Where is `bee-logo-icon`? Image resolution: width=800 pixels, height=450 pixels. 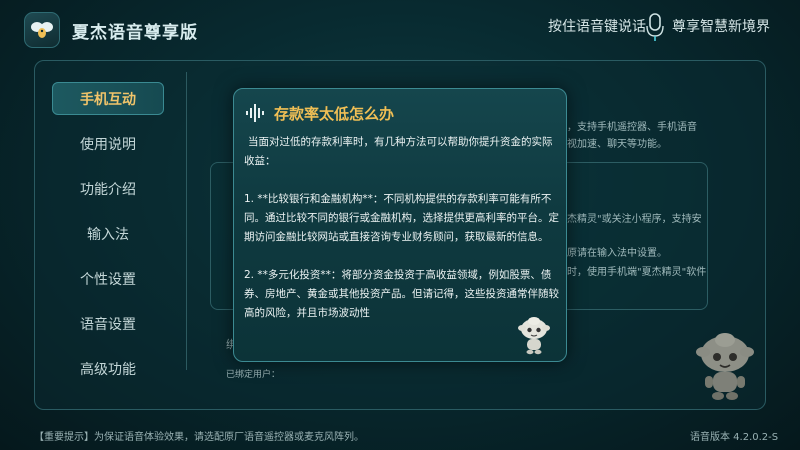 bee-logo-icon is located at coordinates (42, 30).